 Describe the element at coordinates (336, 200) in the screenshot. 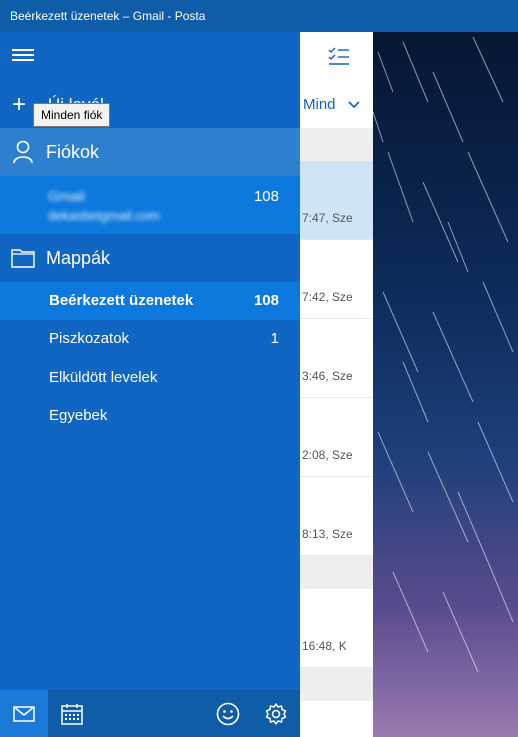

I see `message-row: 7:47, Sze` at that location.